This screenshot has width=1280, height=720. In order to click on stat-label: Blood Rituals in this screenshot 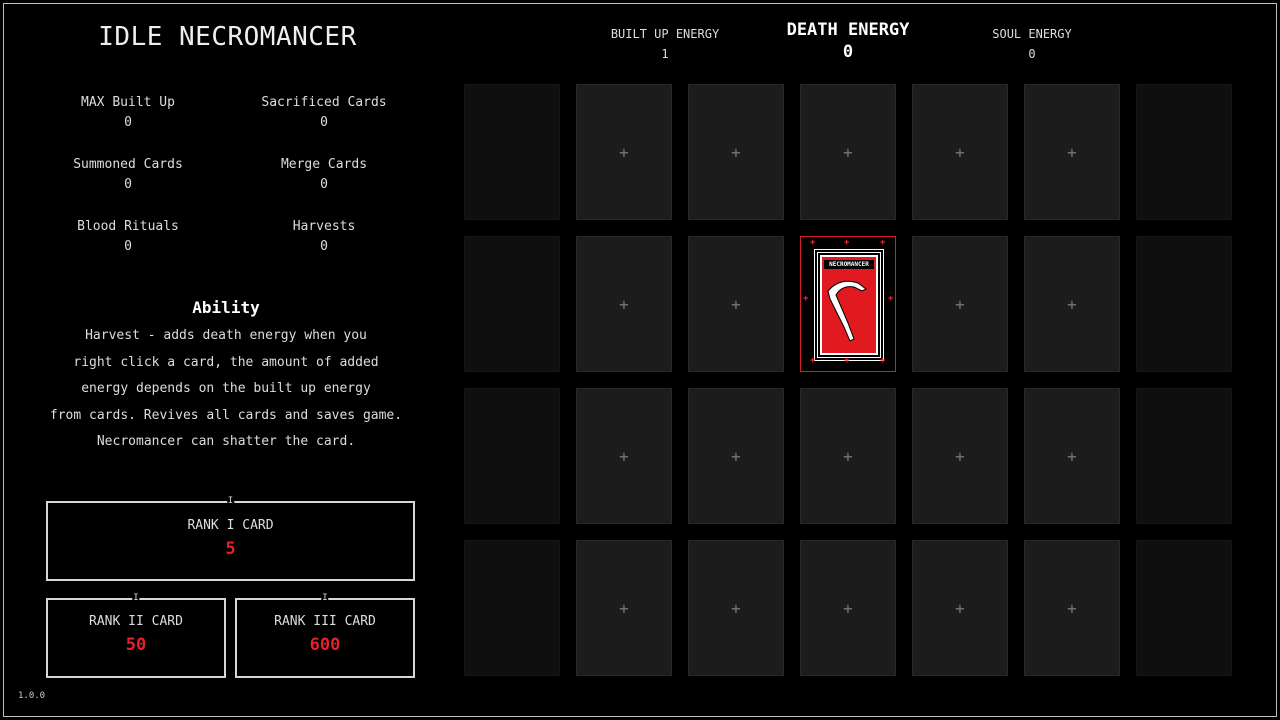, I will do `click(128, 226)`.